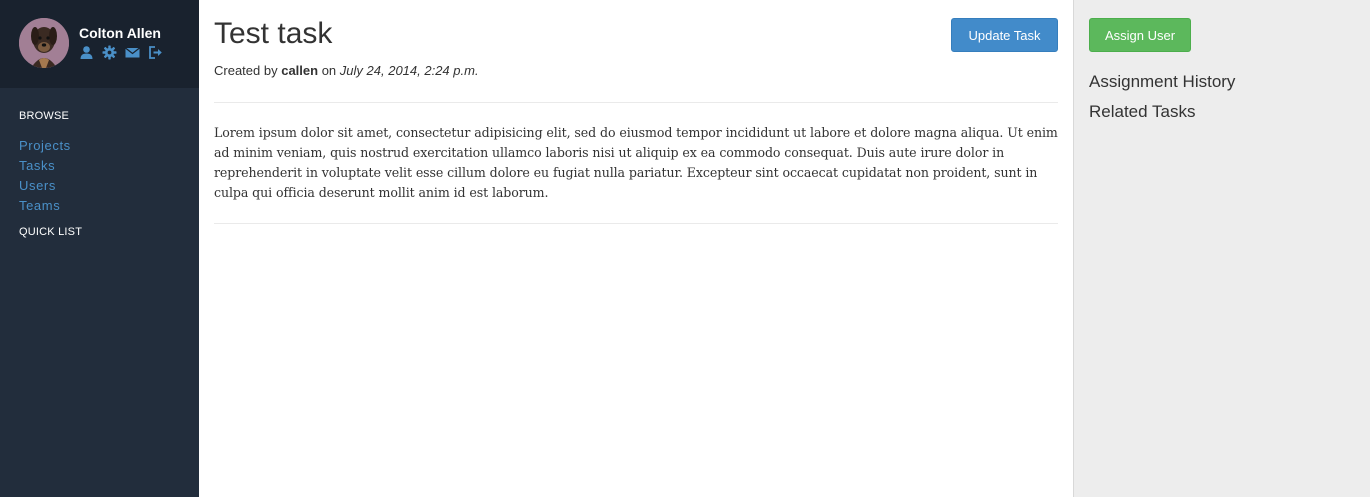 This screenshot has height=497, width=1370. What do you see at coordinates (109, 52) in the screenshot?
I see `gear-icon` at bounding box center [109, 52].